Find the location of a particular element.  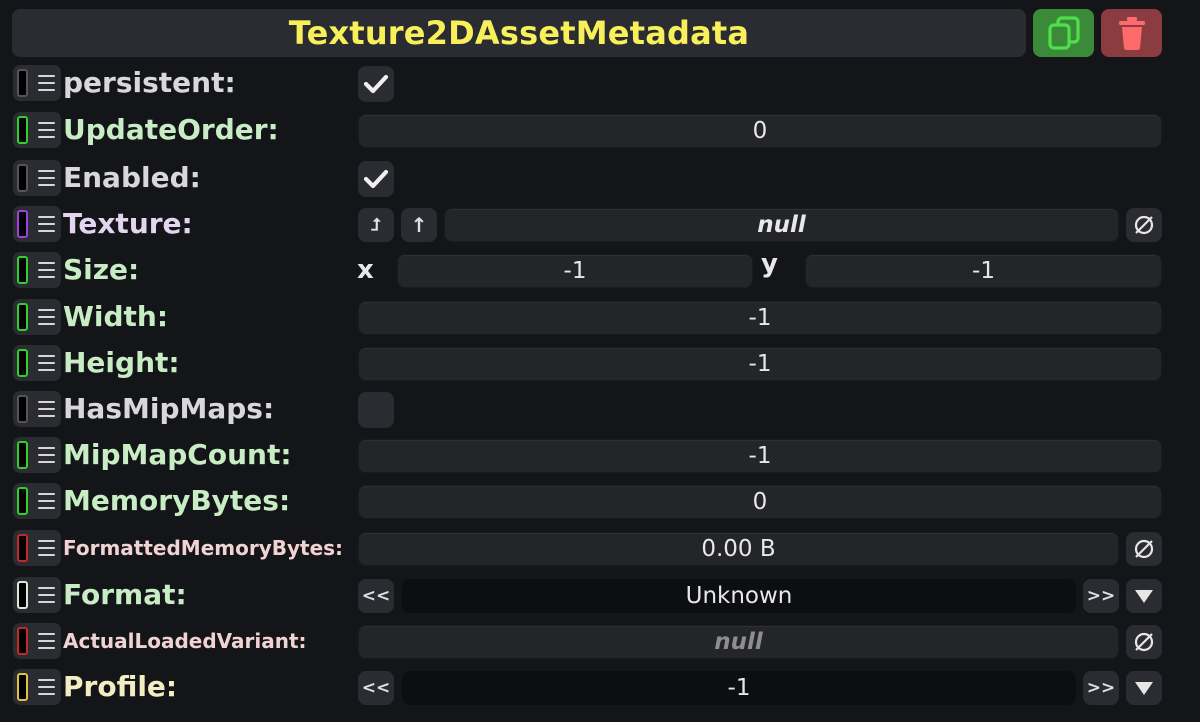

texture-reference-field: null is located at coordinates (781, 225).